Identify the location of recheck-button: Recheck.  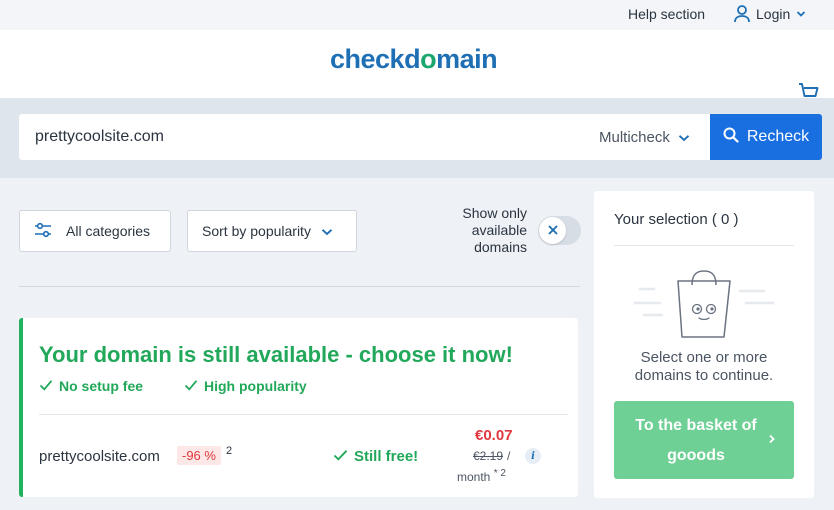
(766, 137).